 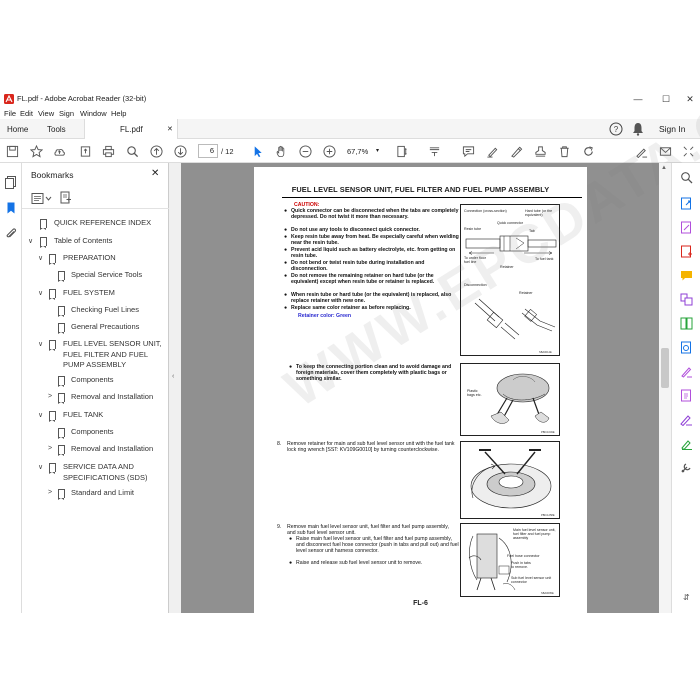 What do you see at coordinates (420, 603) in the screenshot?
I see `page-footer: FL-6` at bounding box center [420, 603].